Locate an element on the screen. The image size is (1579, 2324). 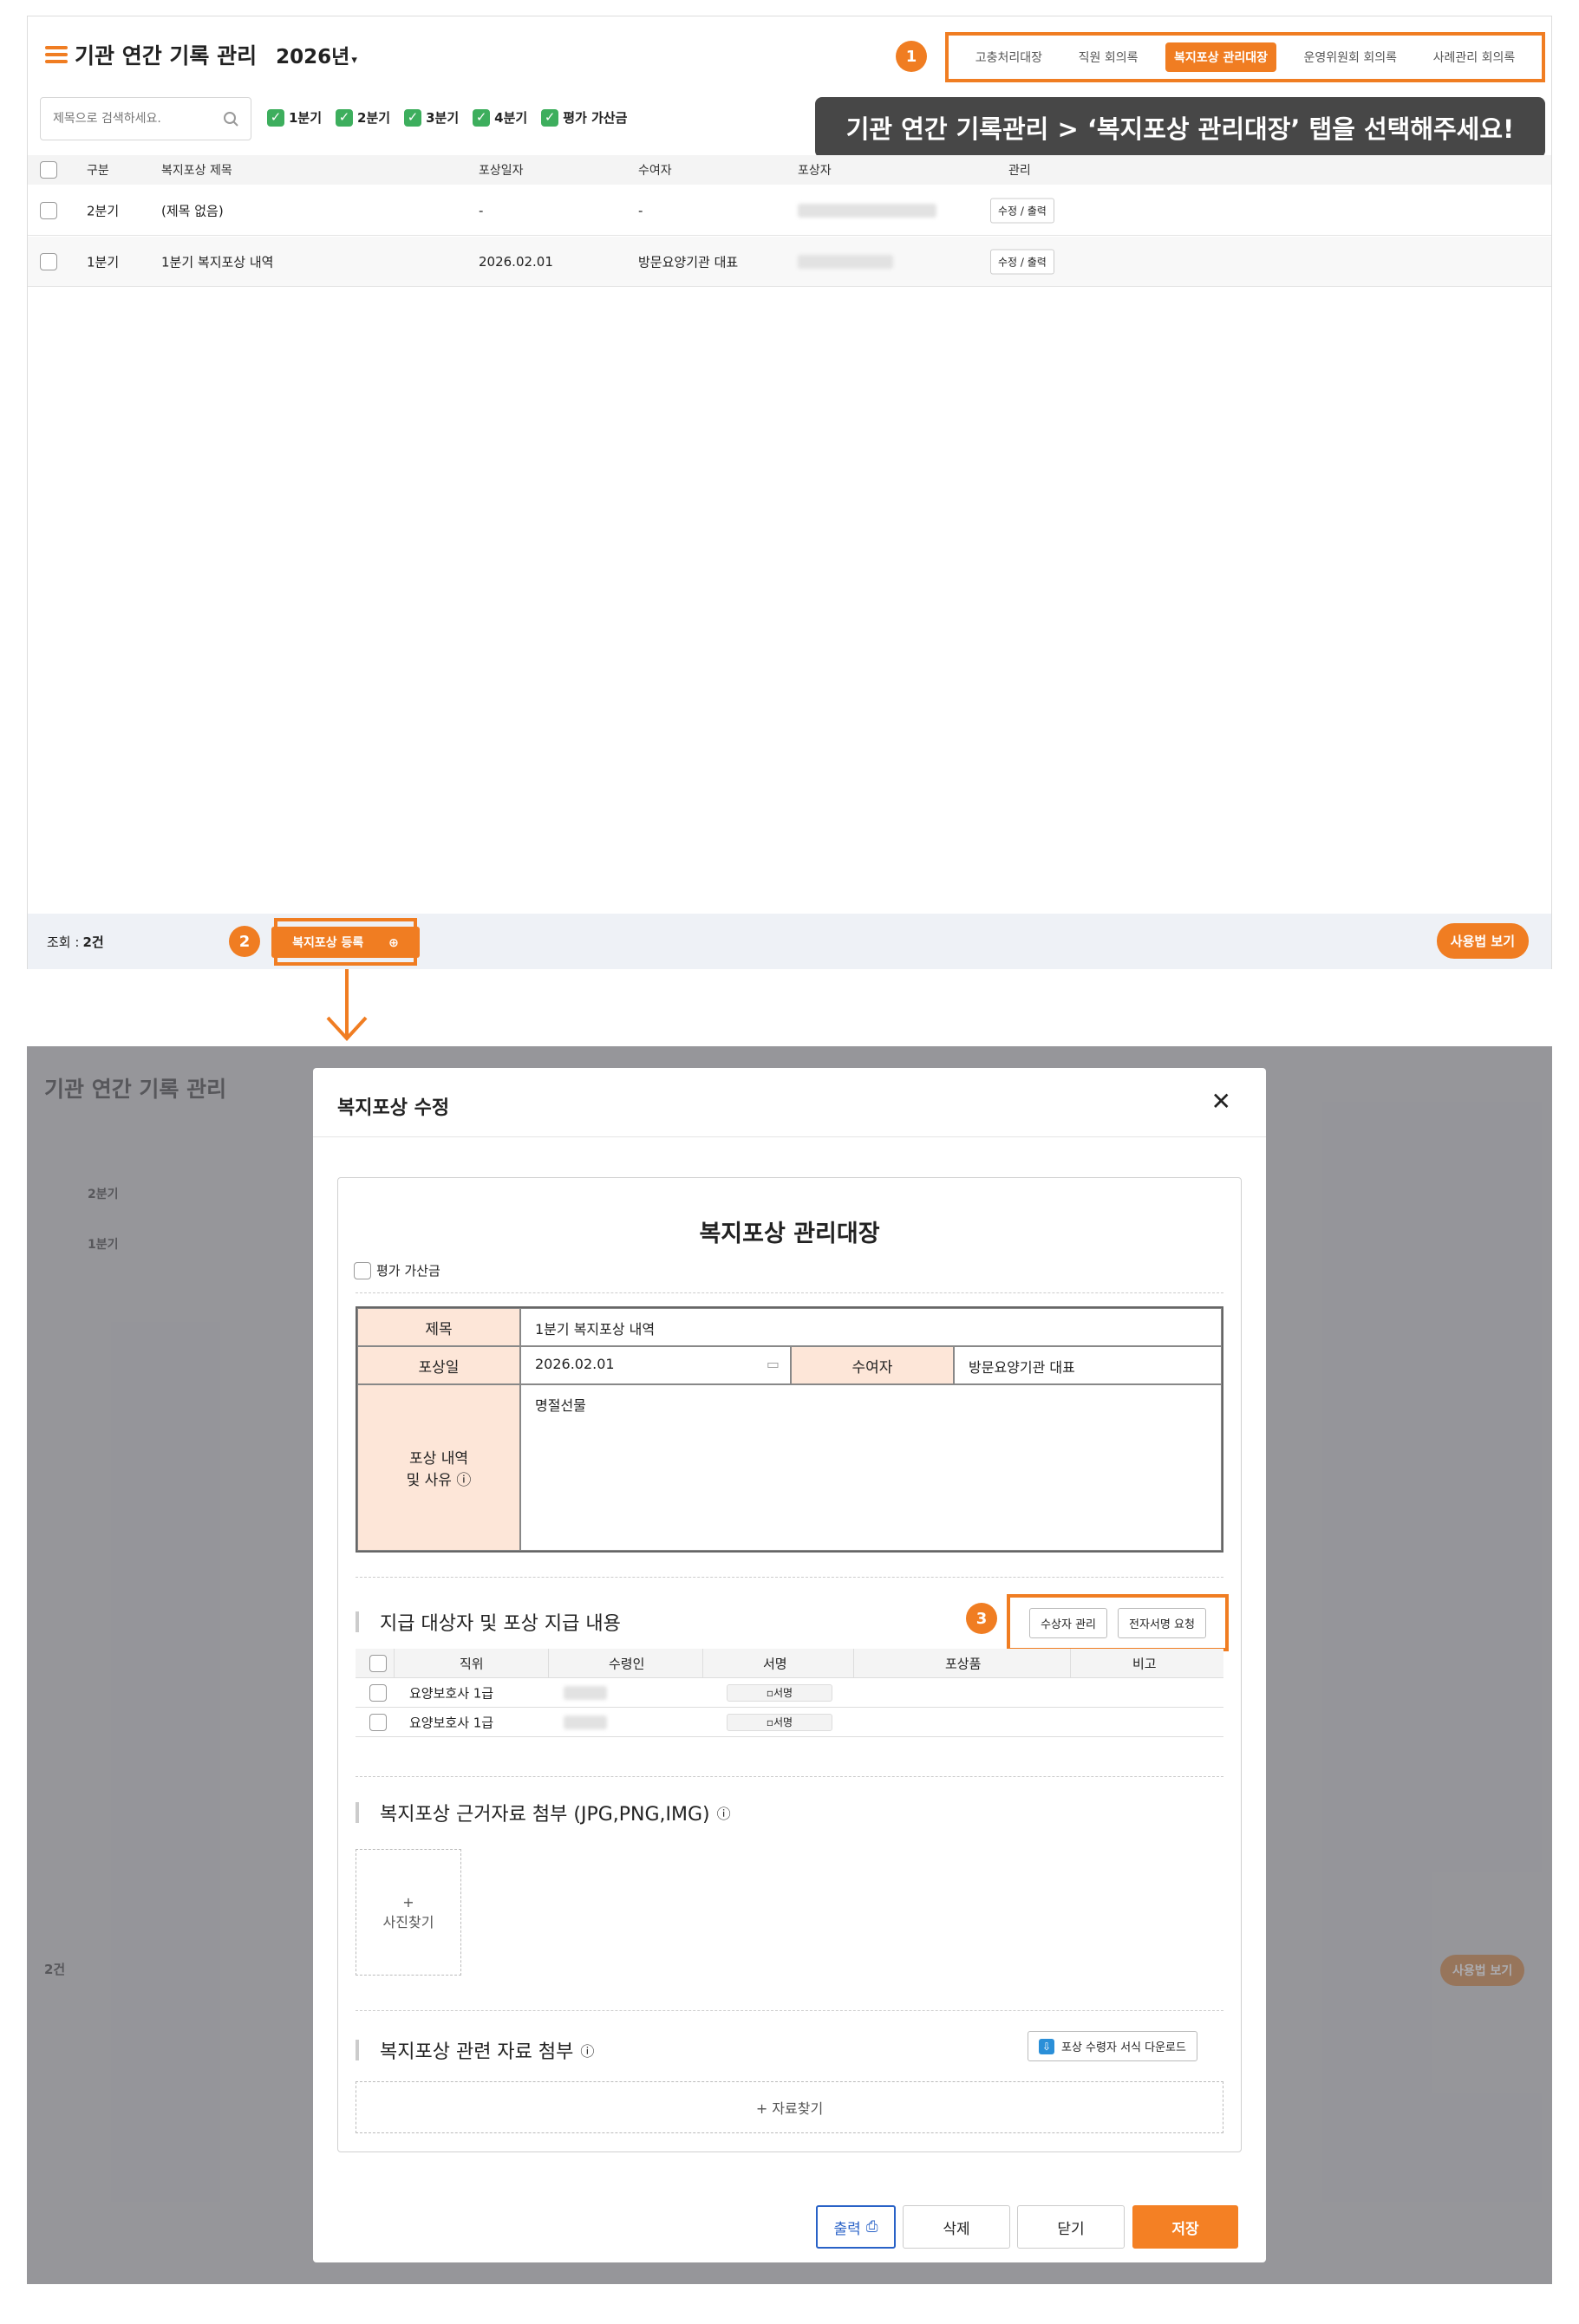
row-date: 2026.02.01 is located at coordinates (516, 261).